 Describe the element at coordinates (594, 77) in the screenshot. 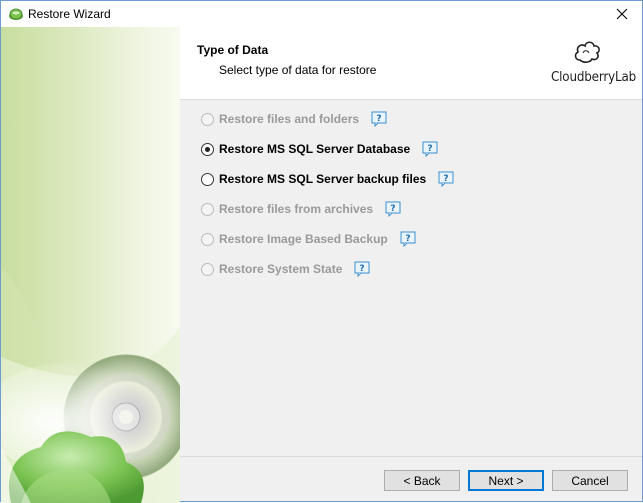

I see `logo-text: CloudberryLab` at that location.